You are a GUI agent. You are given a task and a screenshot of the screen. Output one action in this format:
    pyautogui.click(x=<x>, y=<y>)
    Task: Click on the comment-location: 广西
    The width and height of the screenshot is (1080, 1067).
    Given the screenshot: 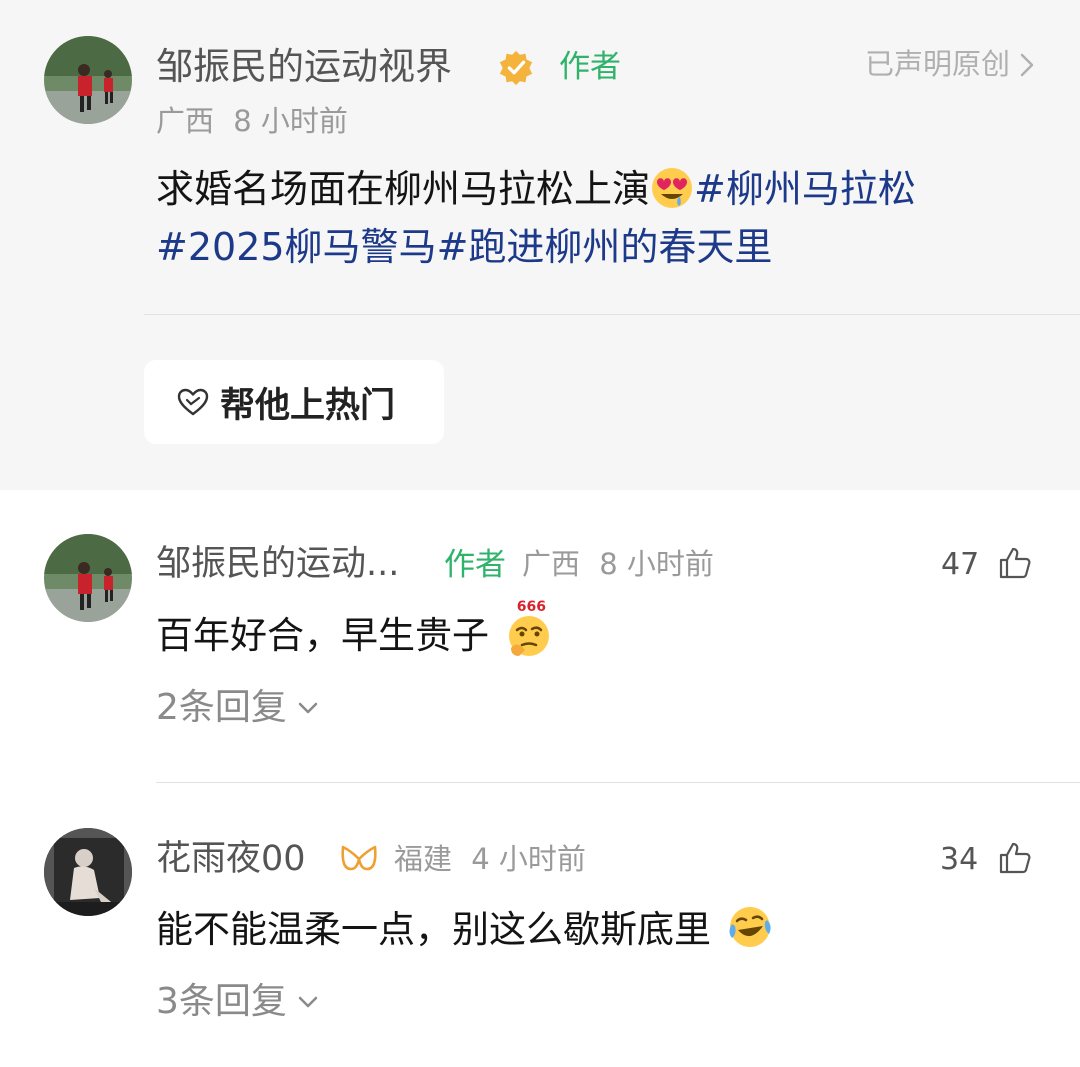 What is the action you would take?
    pyautogui.click(x=551, y=564)
    